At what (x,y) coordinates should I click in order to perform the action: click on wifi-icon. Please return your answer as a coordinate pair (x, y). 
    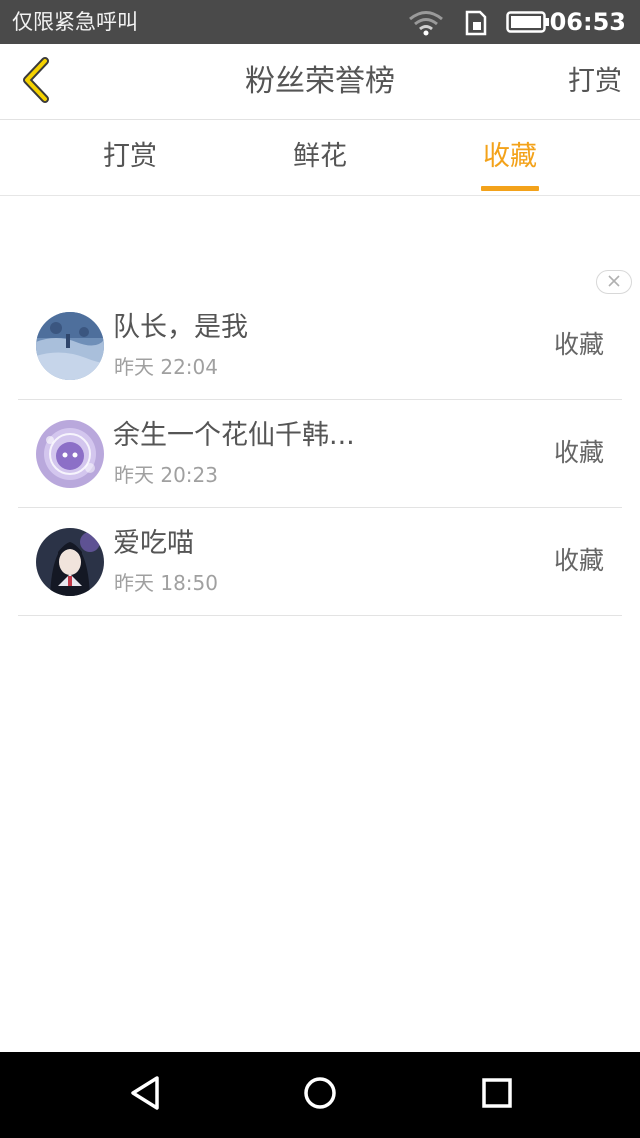
    Looking at the image, I should click on (426, 25).